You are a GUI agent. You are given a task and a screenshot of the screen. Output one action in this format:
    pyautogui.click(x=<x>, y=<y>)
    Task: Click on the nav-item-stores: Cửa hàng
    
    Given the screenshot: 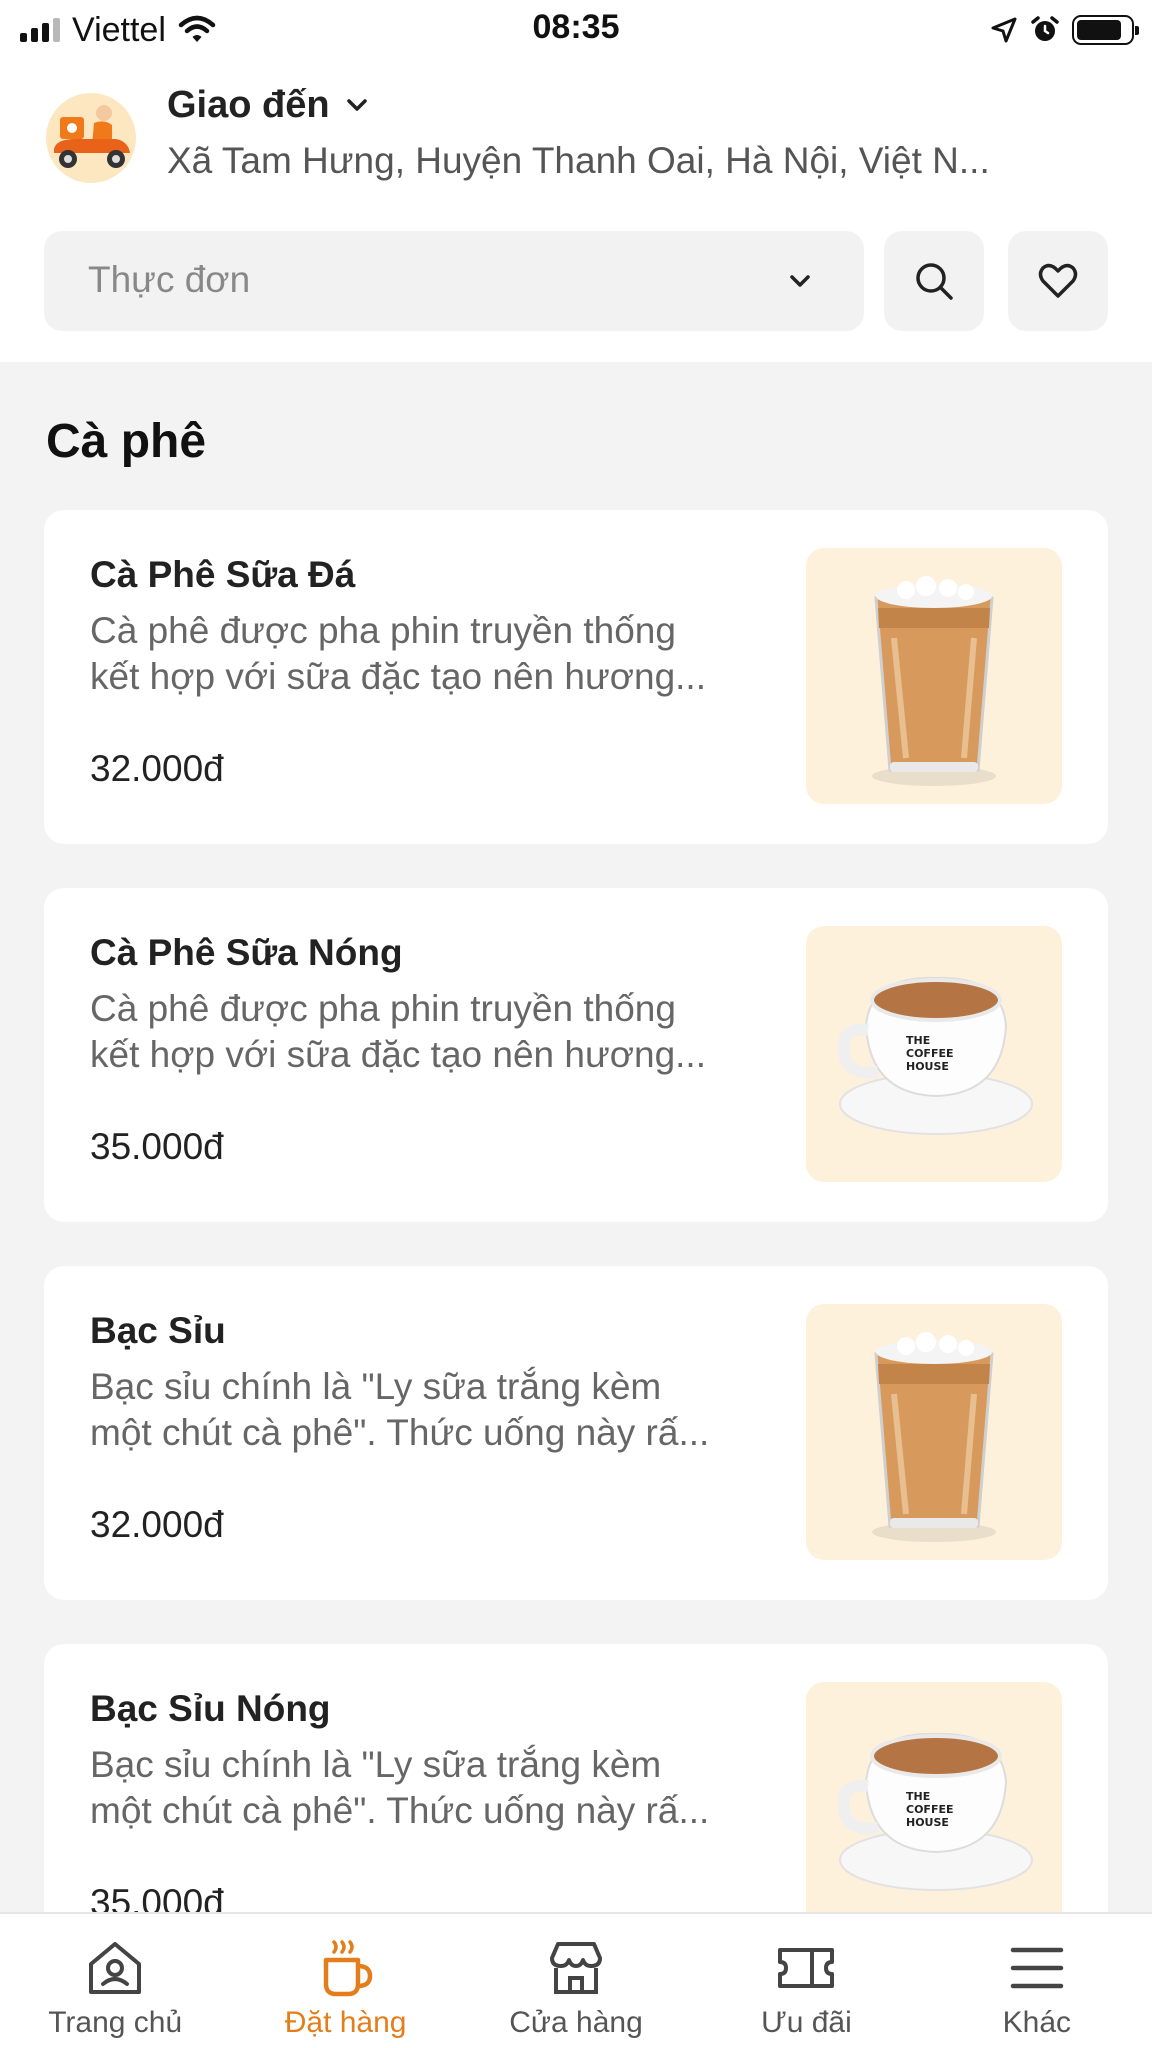 What is the action you would take?
    pyautogui.click(x=576, y=1981)
    